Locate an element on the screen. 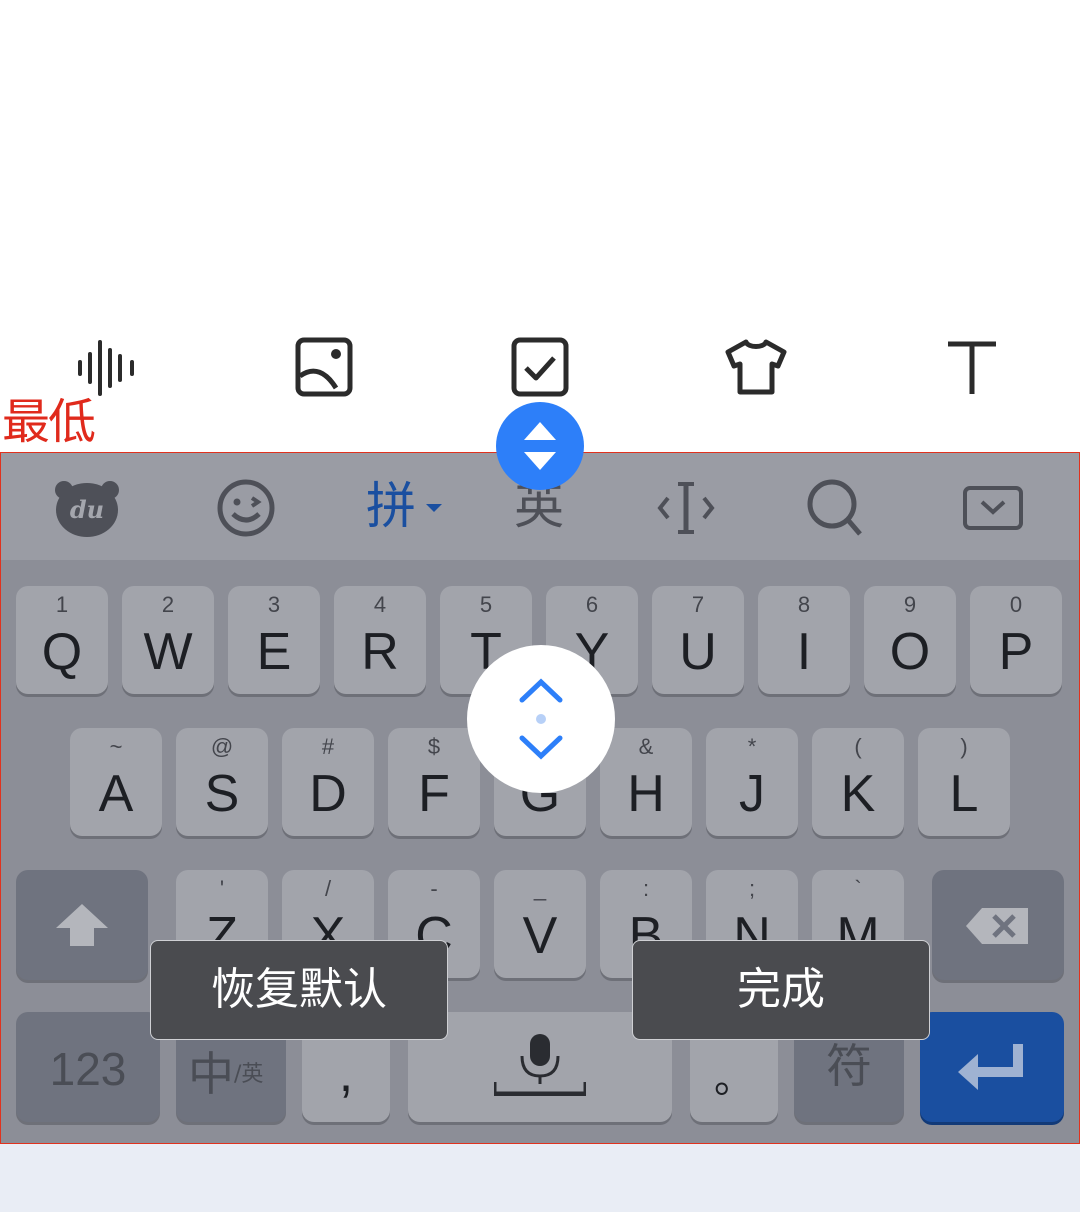 The width and height of the screenshot is (1080, 1212). key-main-label: L is located at coordinates (964, 794).